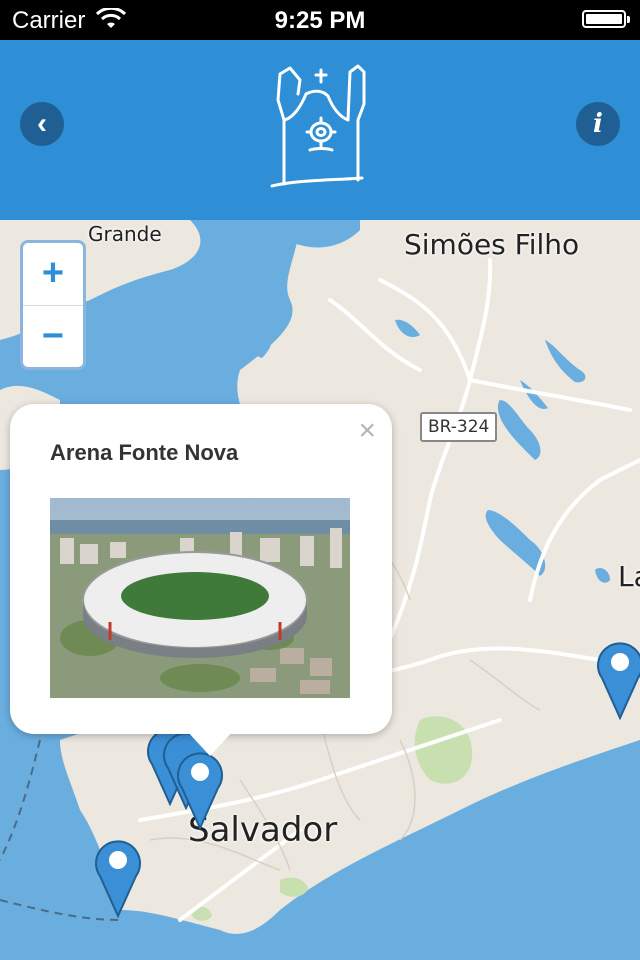  I want to click on zoom-out-button: −, so click(53, 336).